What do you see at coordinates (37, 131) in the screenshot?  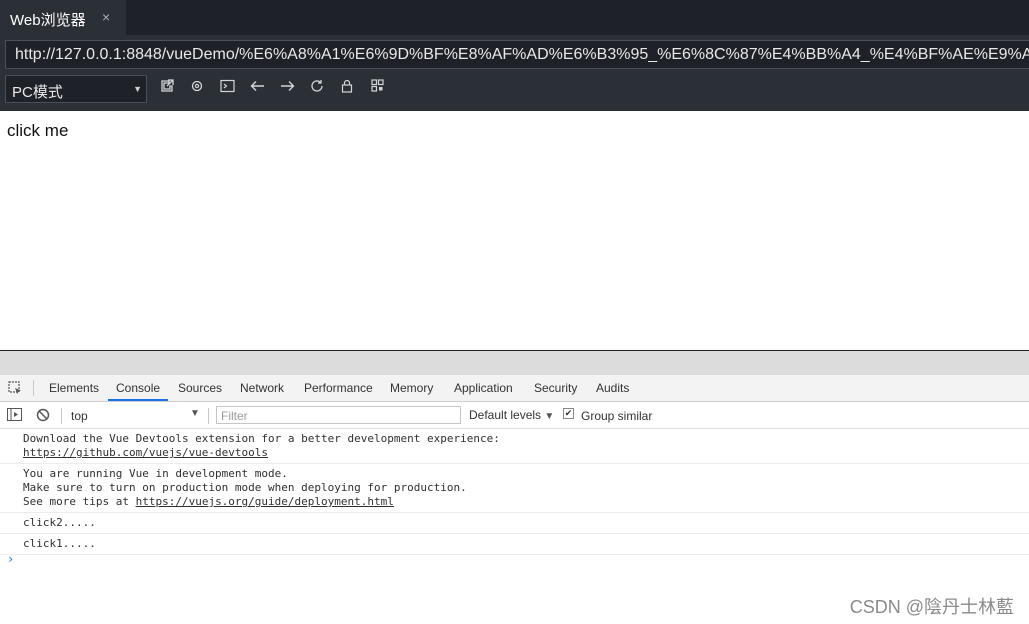 I see `click-me-text: click me` at bounding box center [37, 131].